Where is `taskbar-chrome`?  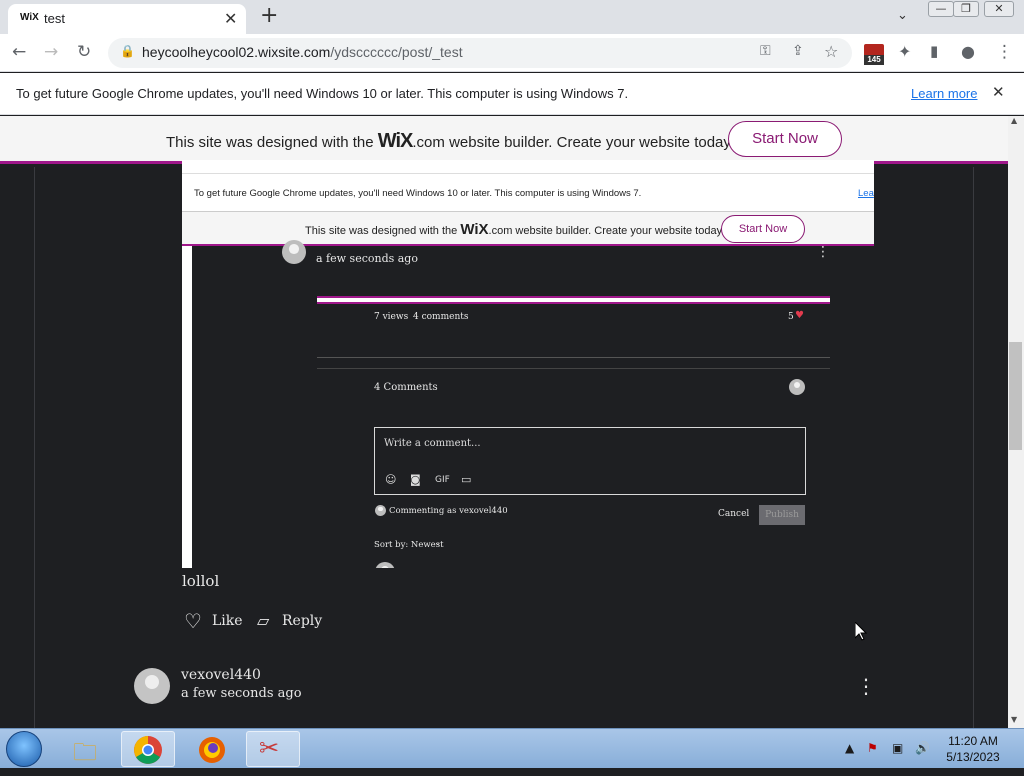
taskbar-chrome is located at coordinates (148, 749).